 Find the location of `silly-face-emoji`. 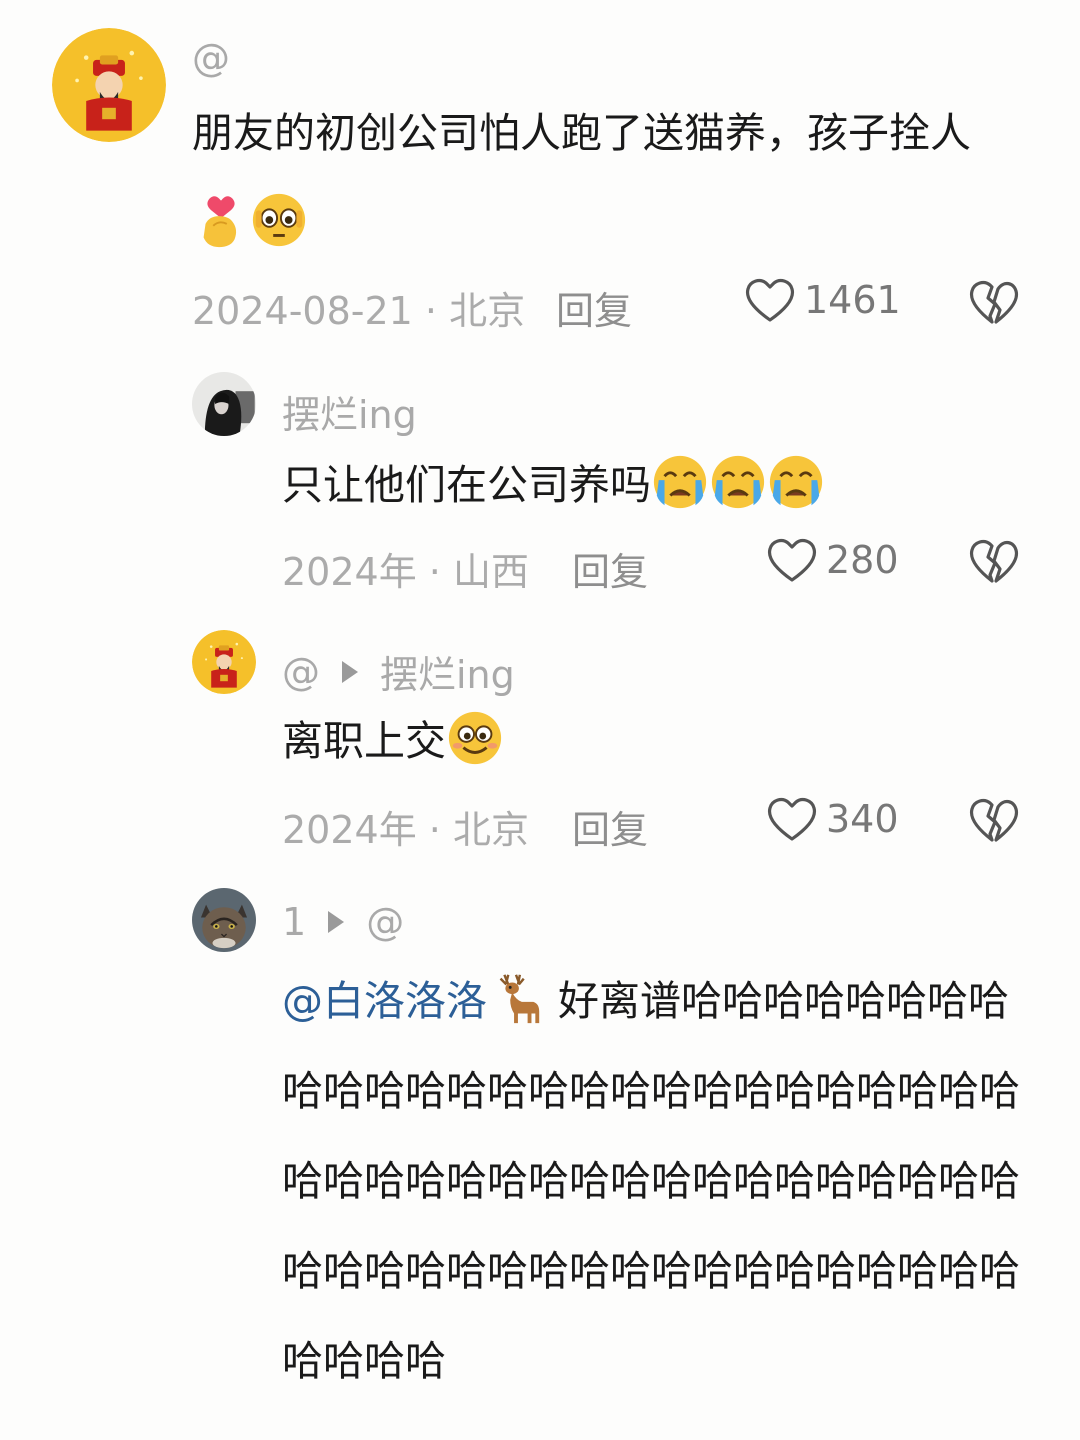

silly-face-emoji is located at coordinates (475, 738).